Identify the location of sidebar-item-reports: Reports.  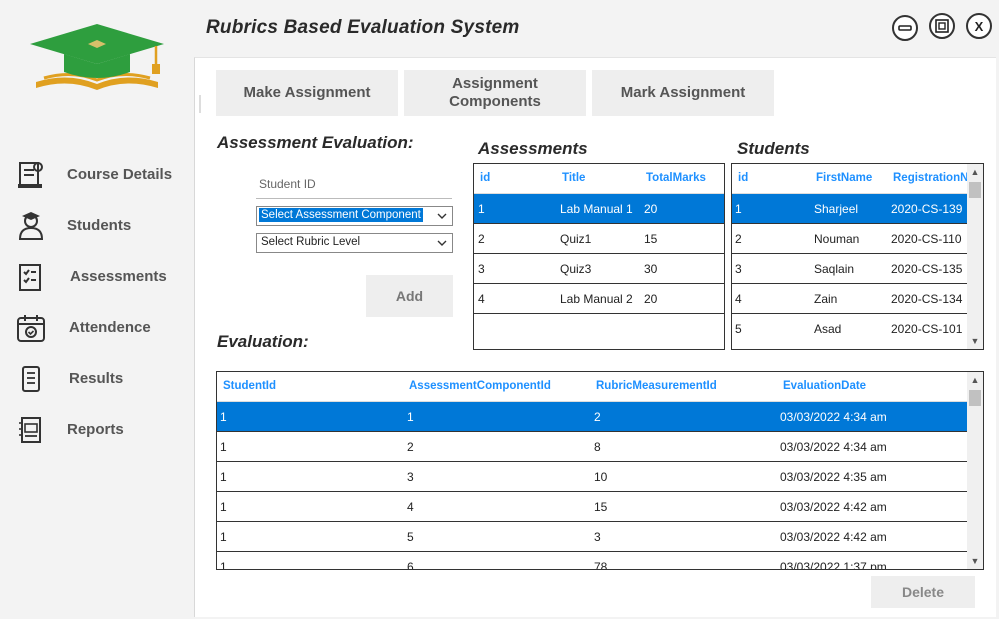
(97, 431).